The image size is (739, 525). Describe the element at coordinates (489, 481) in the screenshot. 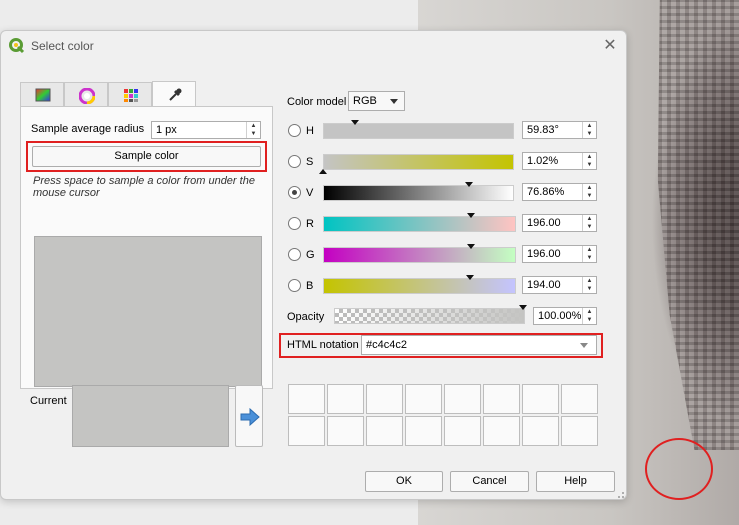

I see `cancel-button: Cancel` at that location.